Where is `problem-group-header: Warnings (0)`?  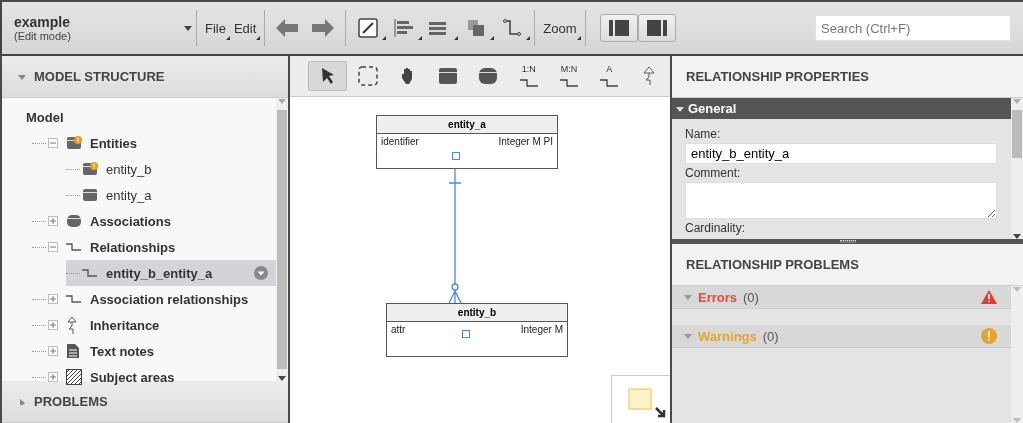
problem-group-header: Warnings (0) is located at coordinates (841, 336).